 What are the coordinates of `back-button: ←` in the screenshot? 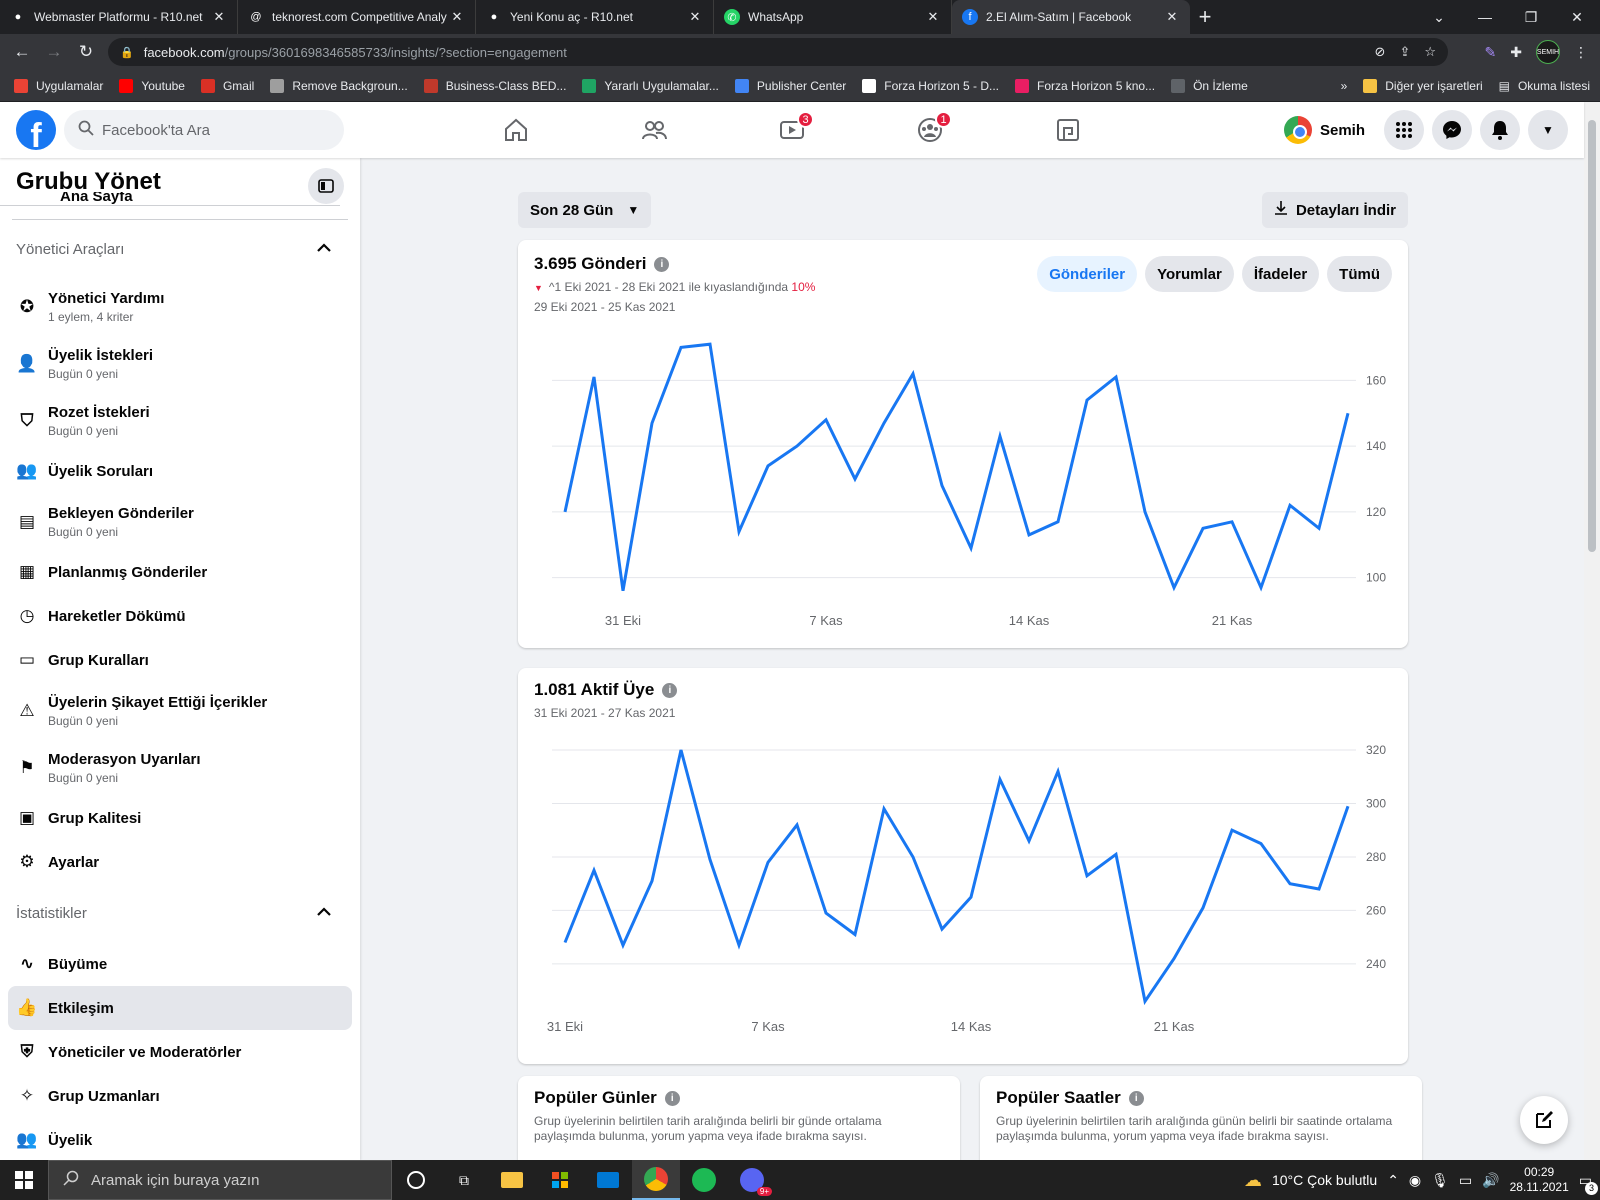 It's located at (22, 52).